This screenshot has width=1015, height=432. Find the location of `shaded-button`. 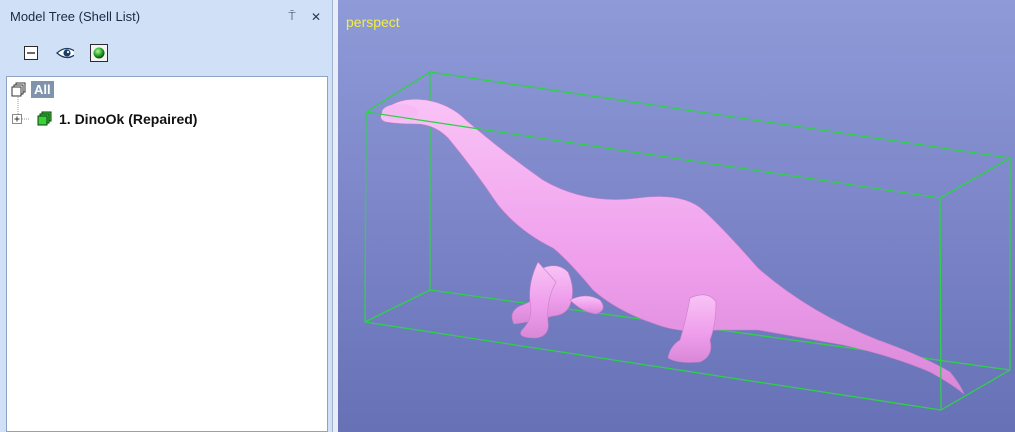

shaded-button is located at coordinates (99, 53).